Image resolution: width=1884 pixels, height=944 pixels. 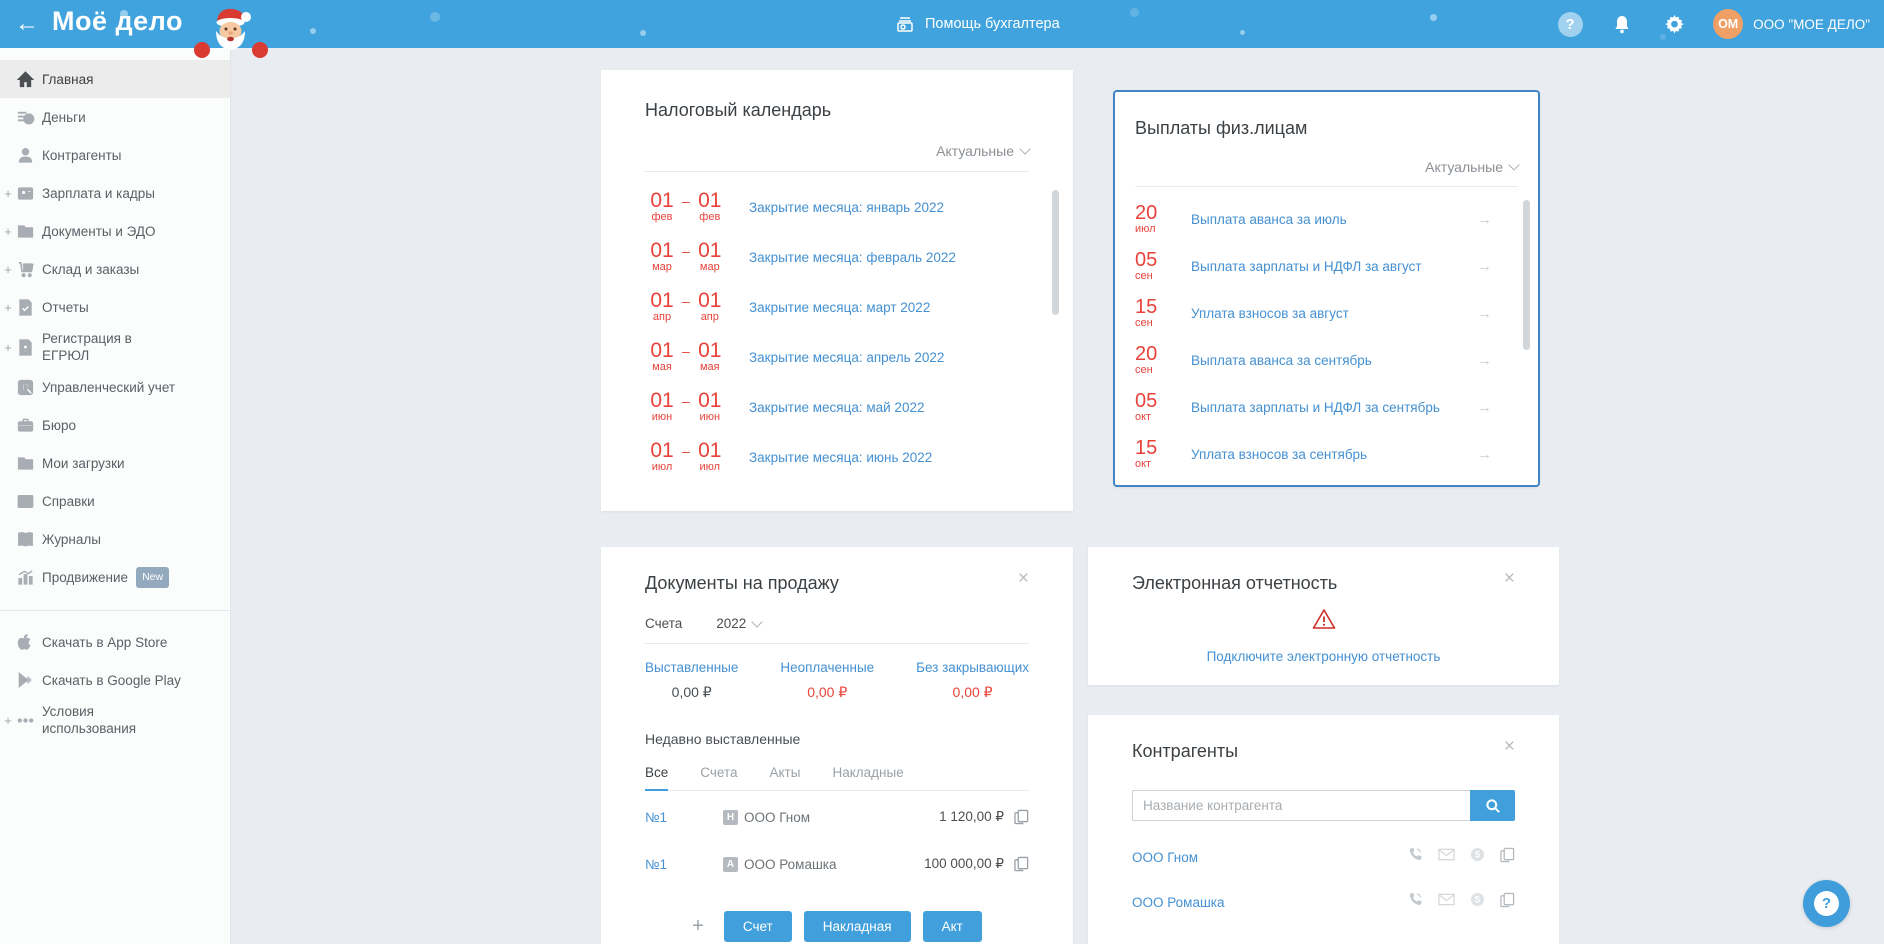 I want to click on counterparty-link: ООО Гном, so click(x=1165, y=857).